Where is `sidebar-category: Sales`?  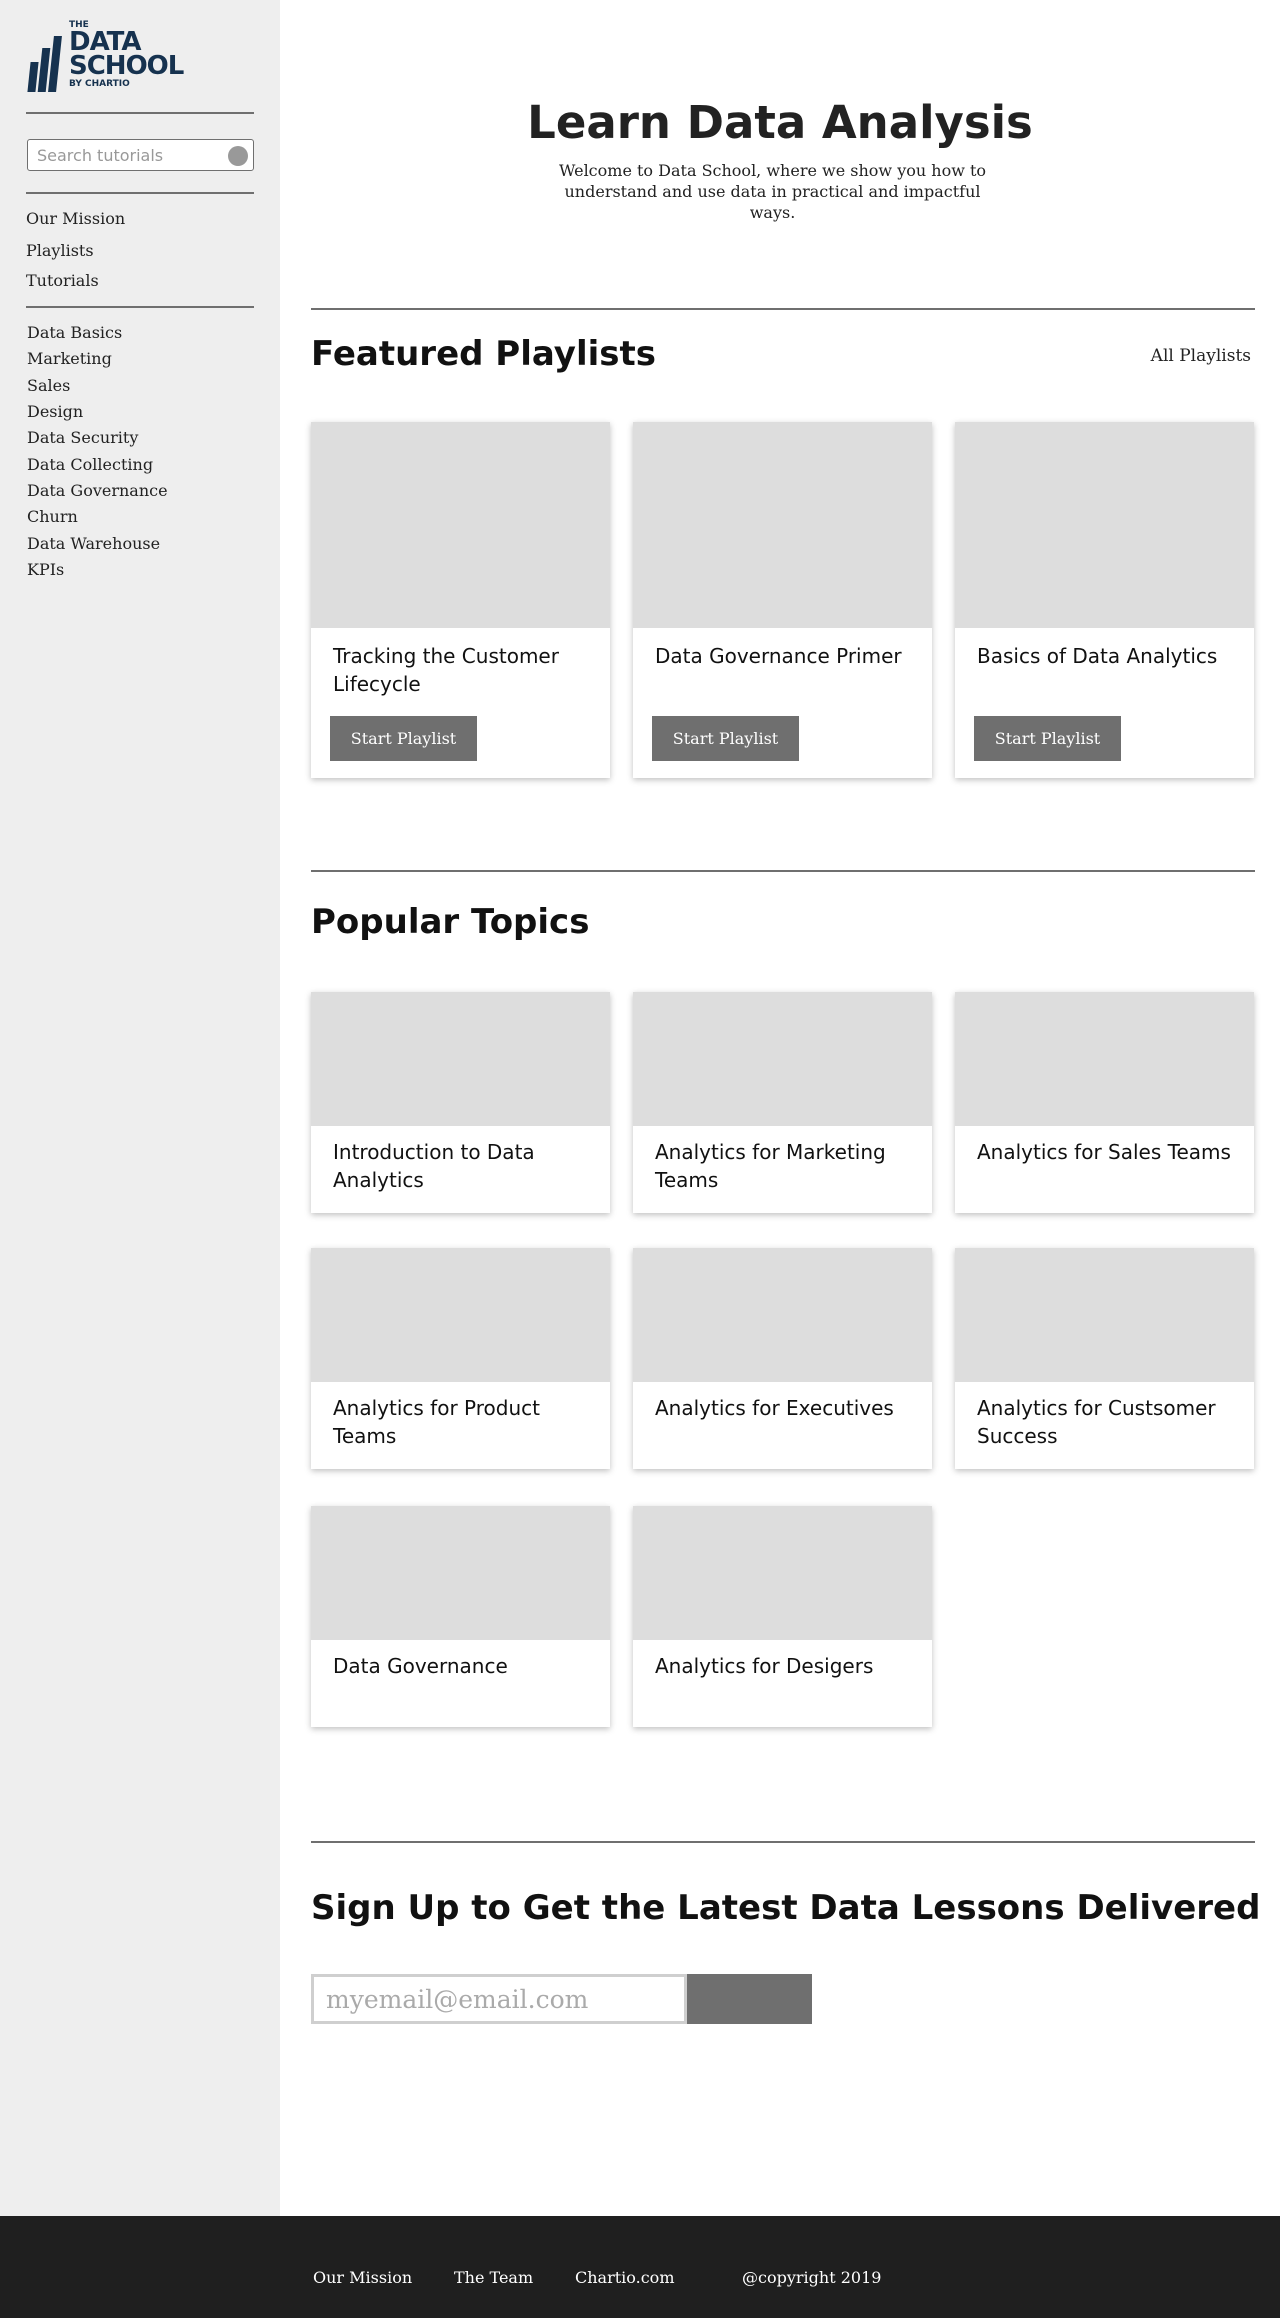 sidebar-category: Sales is located at coordinates (48, 385).